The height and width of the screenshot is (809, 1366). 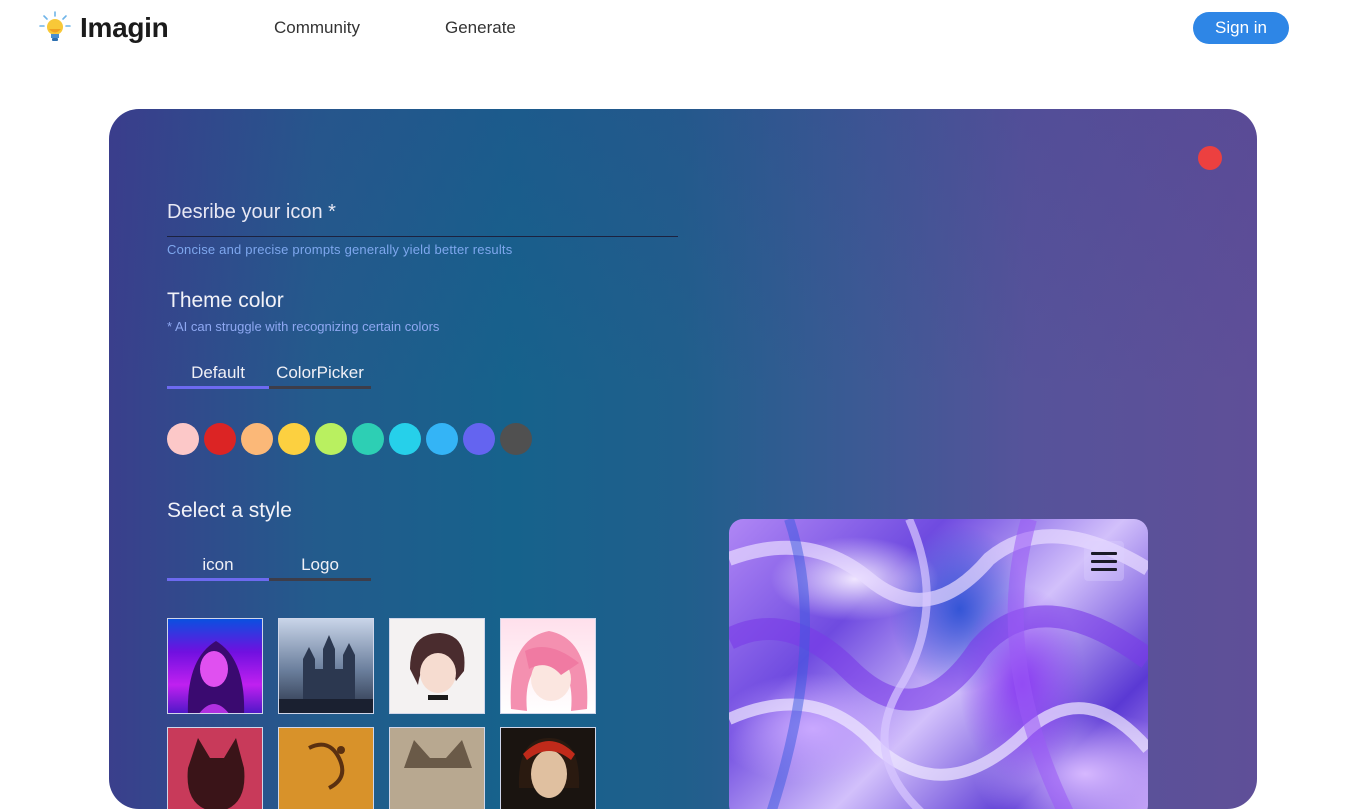 I want to click on anime-girl-image, so click(x=437, y=666).